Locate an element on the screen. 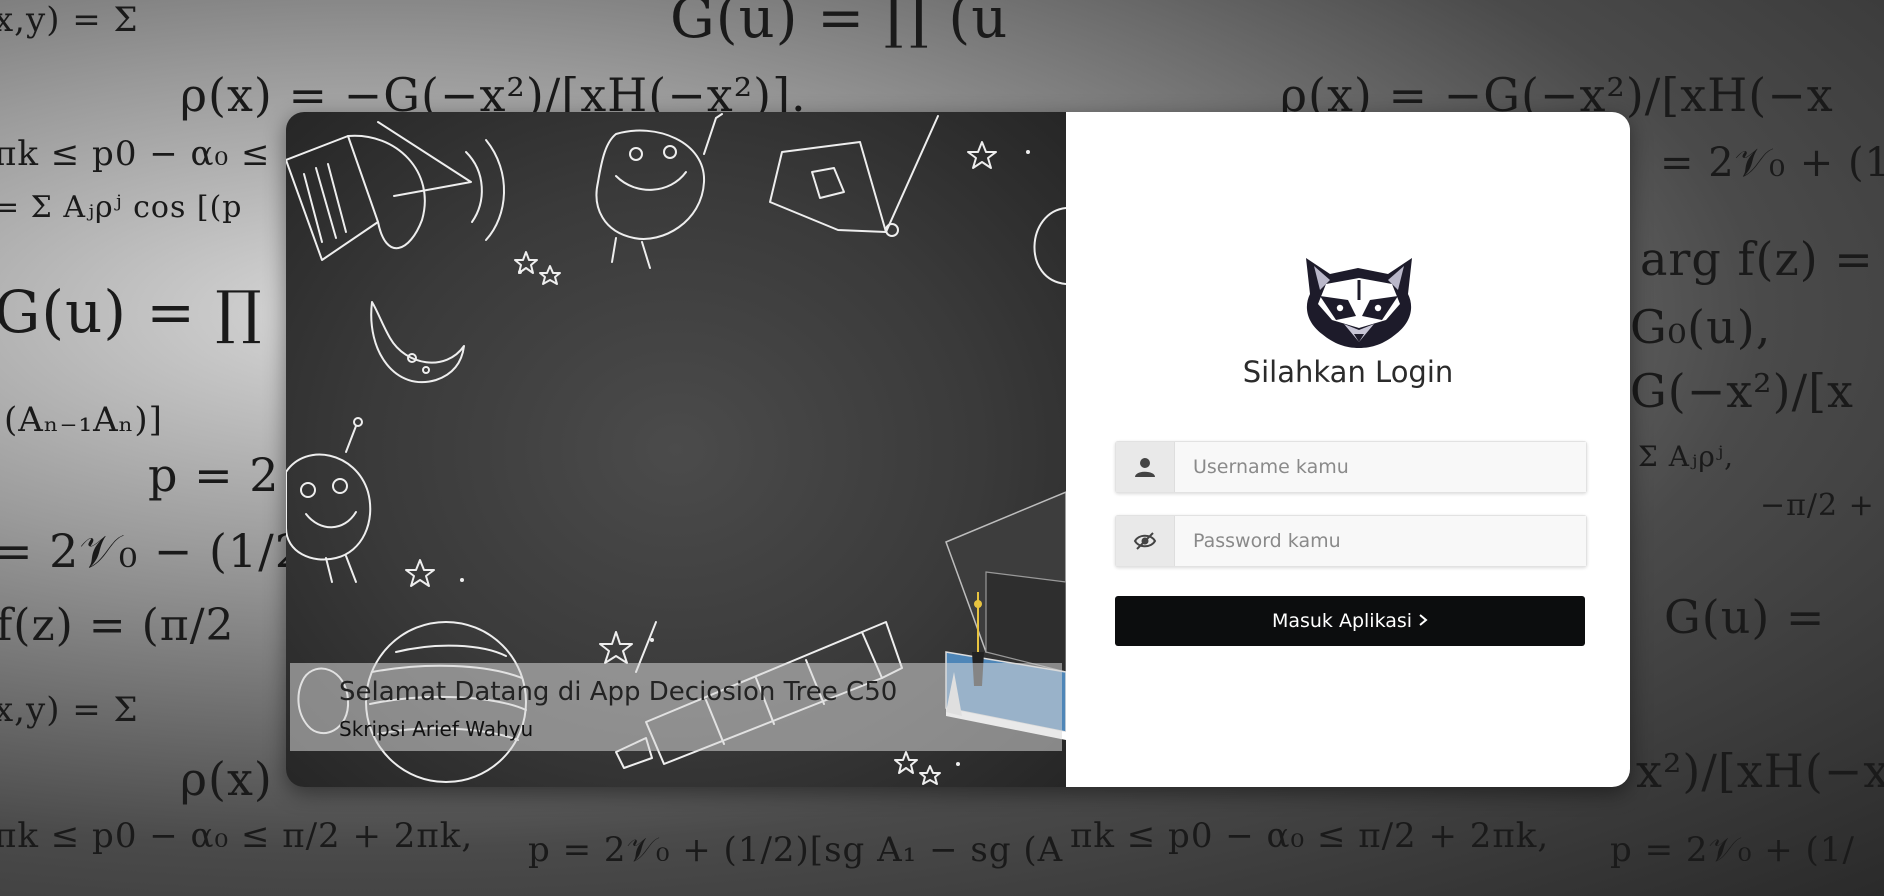 This screenshot has width=1884, height=896. satellite-dish-doodle is located at coordinates (395, 191).